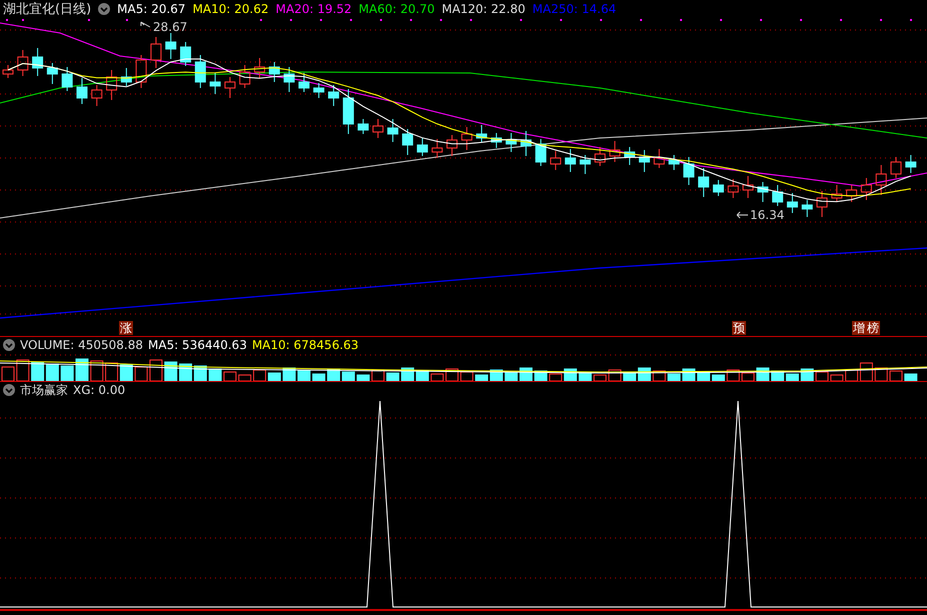 Image resolution: width=927 pixels, height=615 pixels. What do you see at coordinates (305, 345) in the screenshot?
I see `volume-label: MA10: 678456.63` at bounding box center [305, 345].